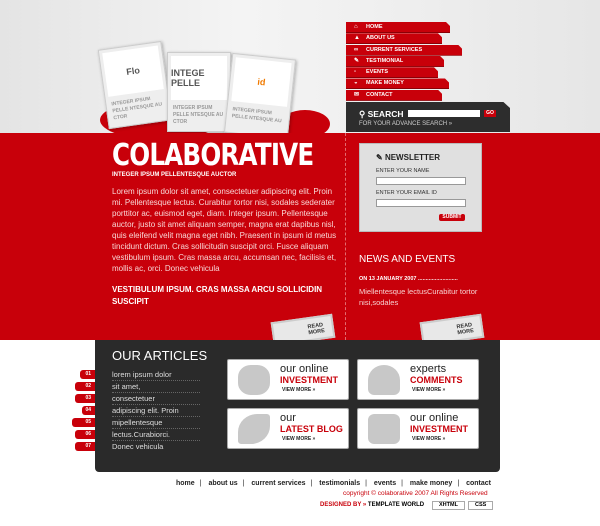 The height and width of the screenshot is (526, 600). Describe the element at coordinates (384, 380) in the screenshot. I see `user-icon` at that location.